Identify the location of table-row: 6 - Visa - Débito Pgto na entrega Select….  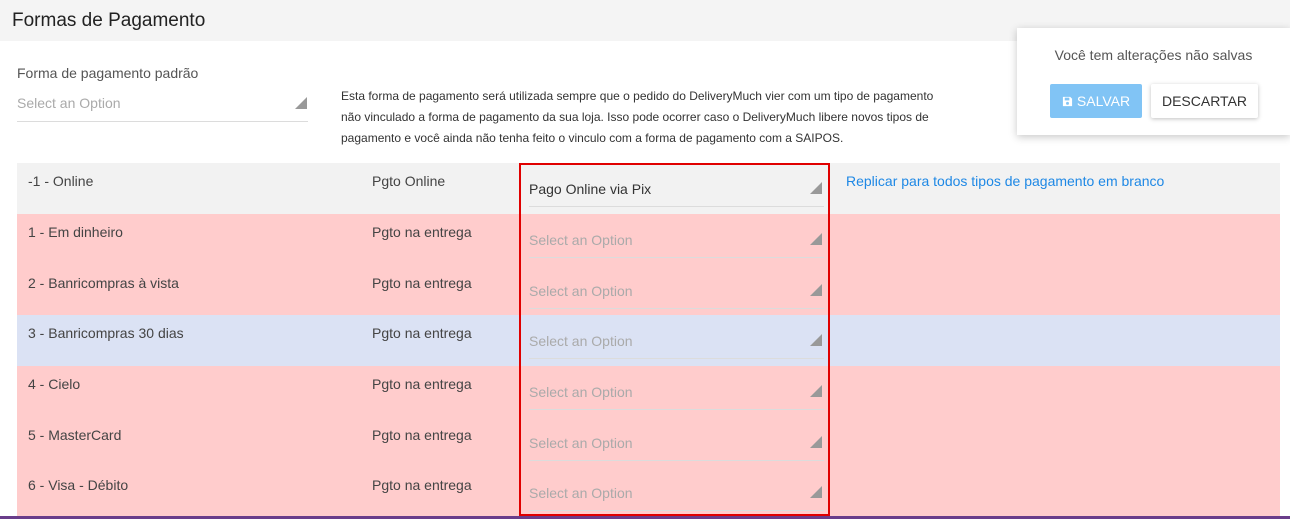
(648, 492).